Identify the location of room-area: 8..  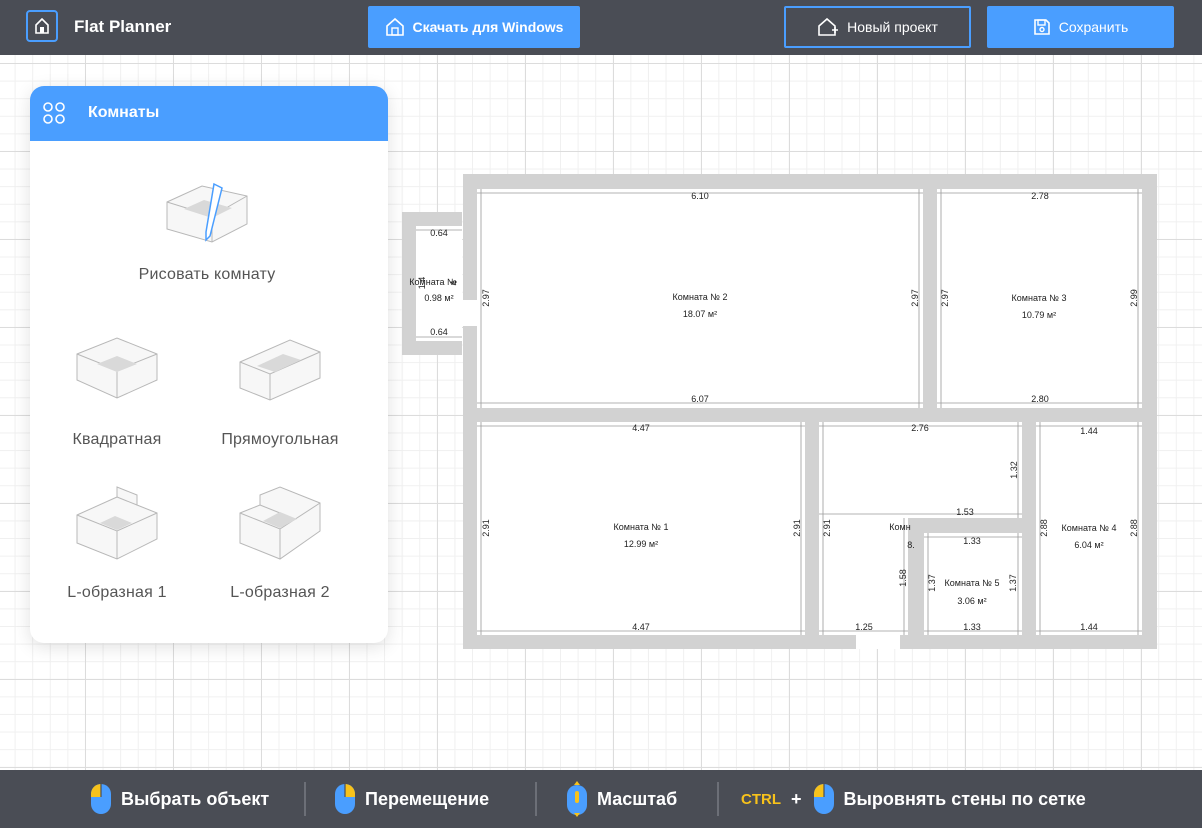
(911, 545).